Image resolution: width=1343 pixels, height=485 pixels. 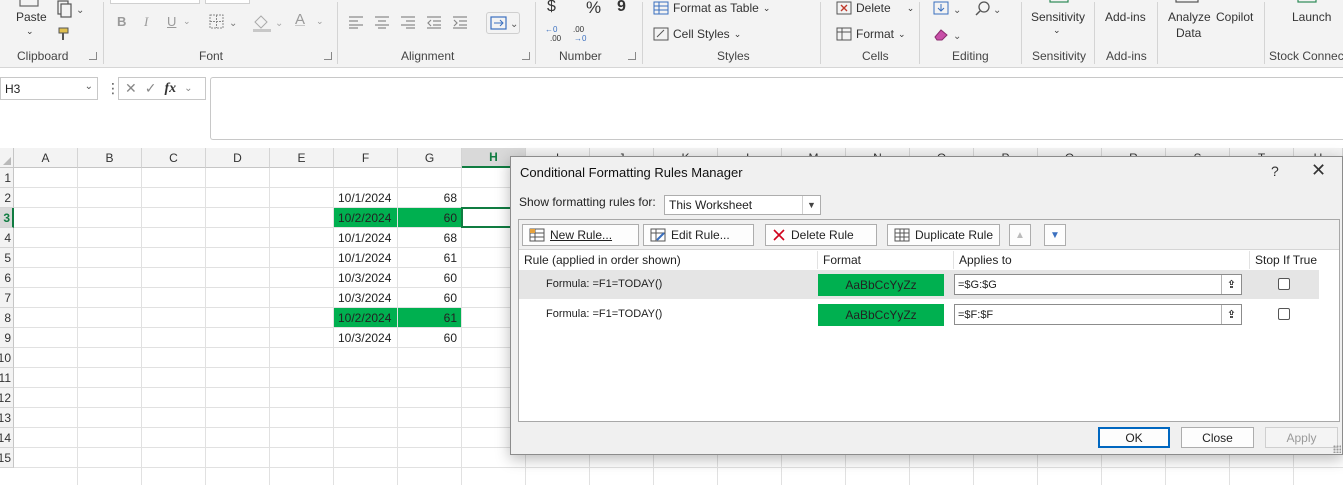 I want to click on align-left-icon, so click(x=356, y=22).